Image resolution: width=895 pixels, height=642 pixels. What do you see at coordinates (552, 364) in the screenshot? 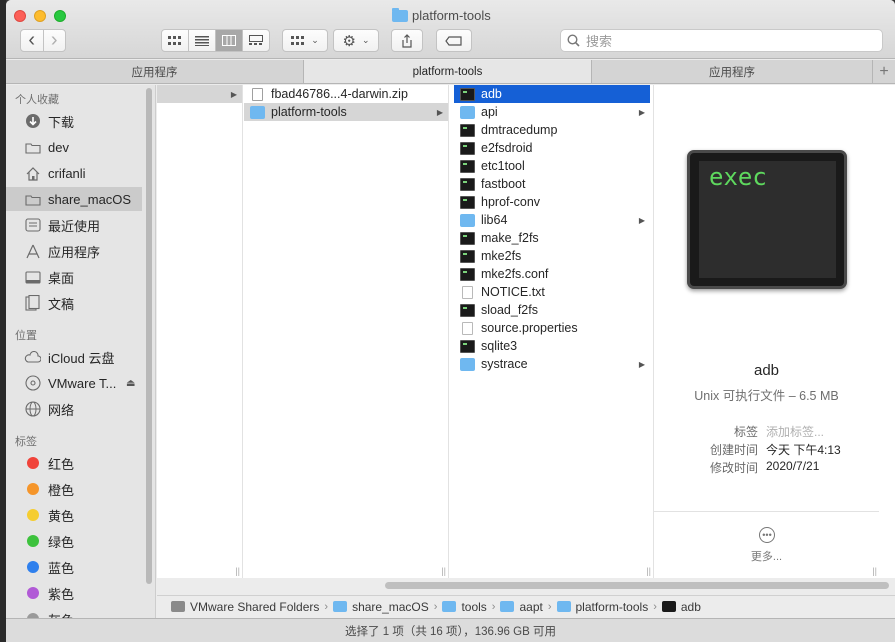
I see `list-item: systrace ▶` at bounding box center [552, 364].